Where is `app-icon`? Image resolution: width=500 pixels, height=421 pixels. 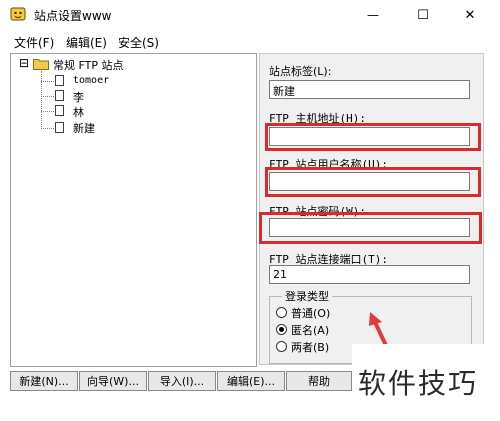 app-icon is located at coordinates (18, 14).